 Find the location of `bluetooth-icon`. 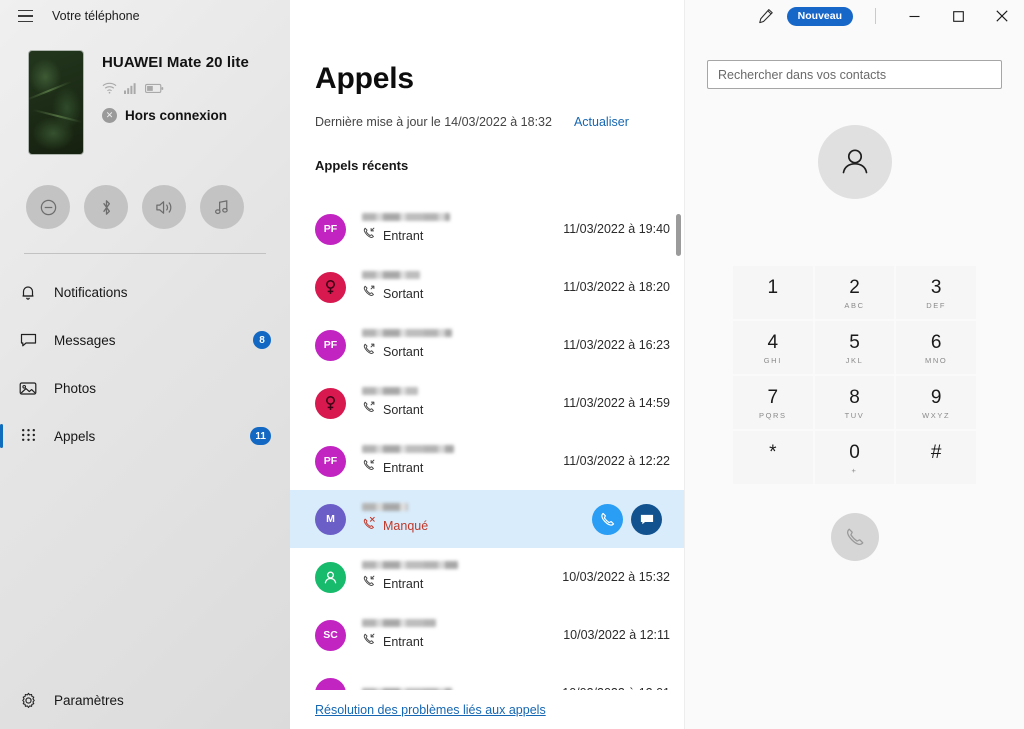

bluetooth-icon is located at coordinates (106, 207).